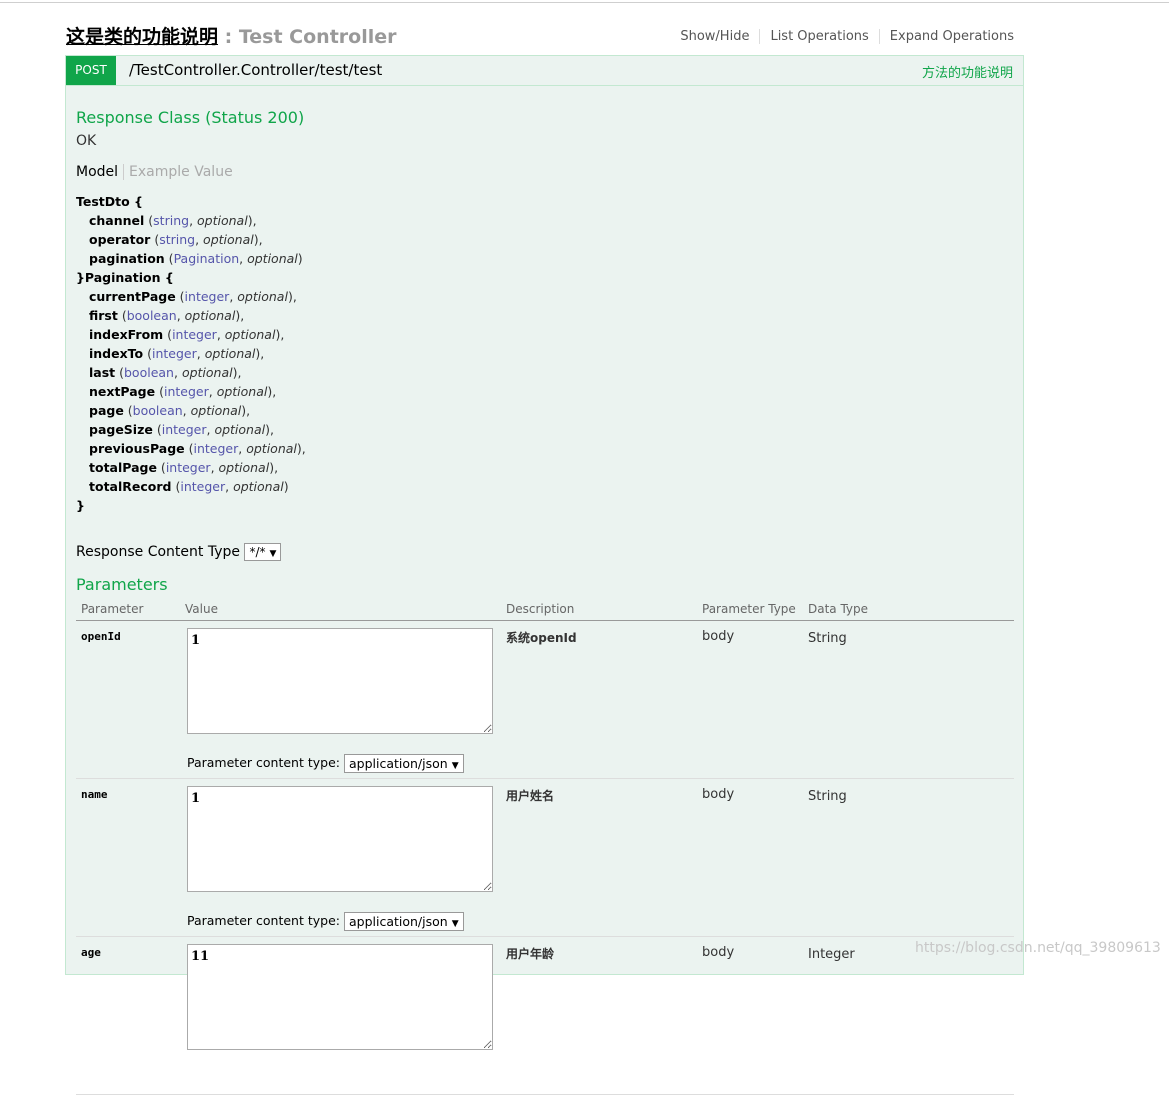 The width and height of the screenshot is (1169, 1095). What do you see at coordinates (584, 2) in the screenshot?
I see `top-divider` at bounding box center [584, 2].